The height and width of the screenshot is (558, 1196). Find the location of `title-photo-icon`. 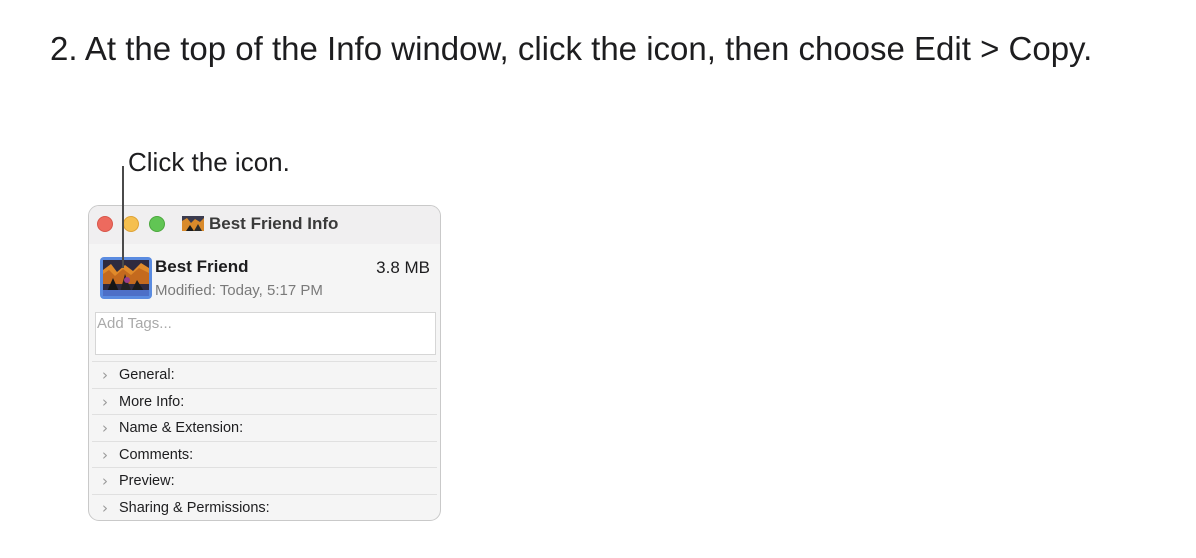

title-photo-icon is located at coordinates (193, 223).